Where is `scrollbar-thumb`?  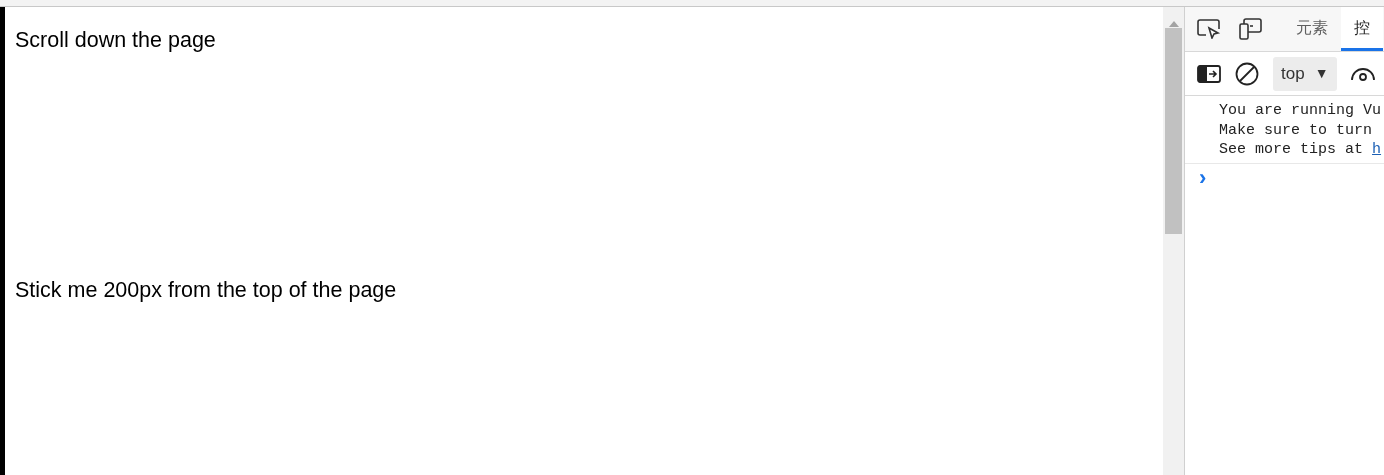
scrollbar-thumb is located at coordinates (1173, 131).